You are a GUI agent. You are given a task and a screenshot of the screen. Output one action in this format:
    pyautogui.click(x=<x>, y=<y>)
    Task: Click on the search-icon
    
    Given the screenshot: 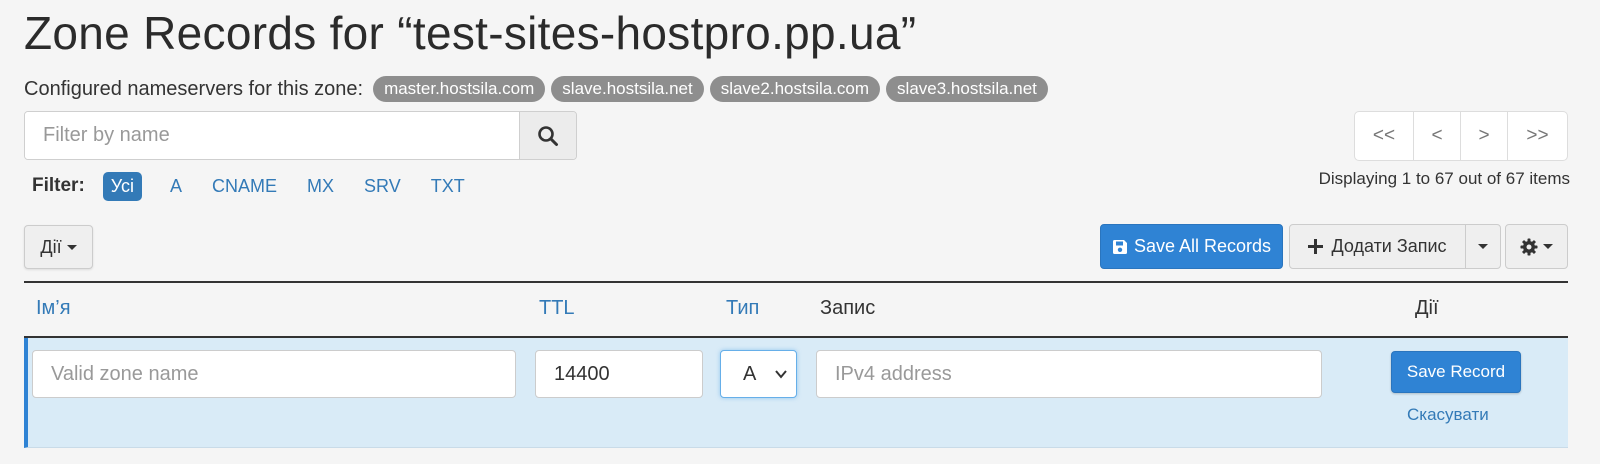 What is the action you would take?
    pyautogui.click(x=548, y=135)
    